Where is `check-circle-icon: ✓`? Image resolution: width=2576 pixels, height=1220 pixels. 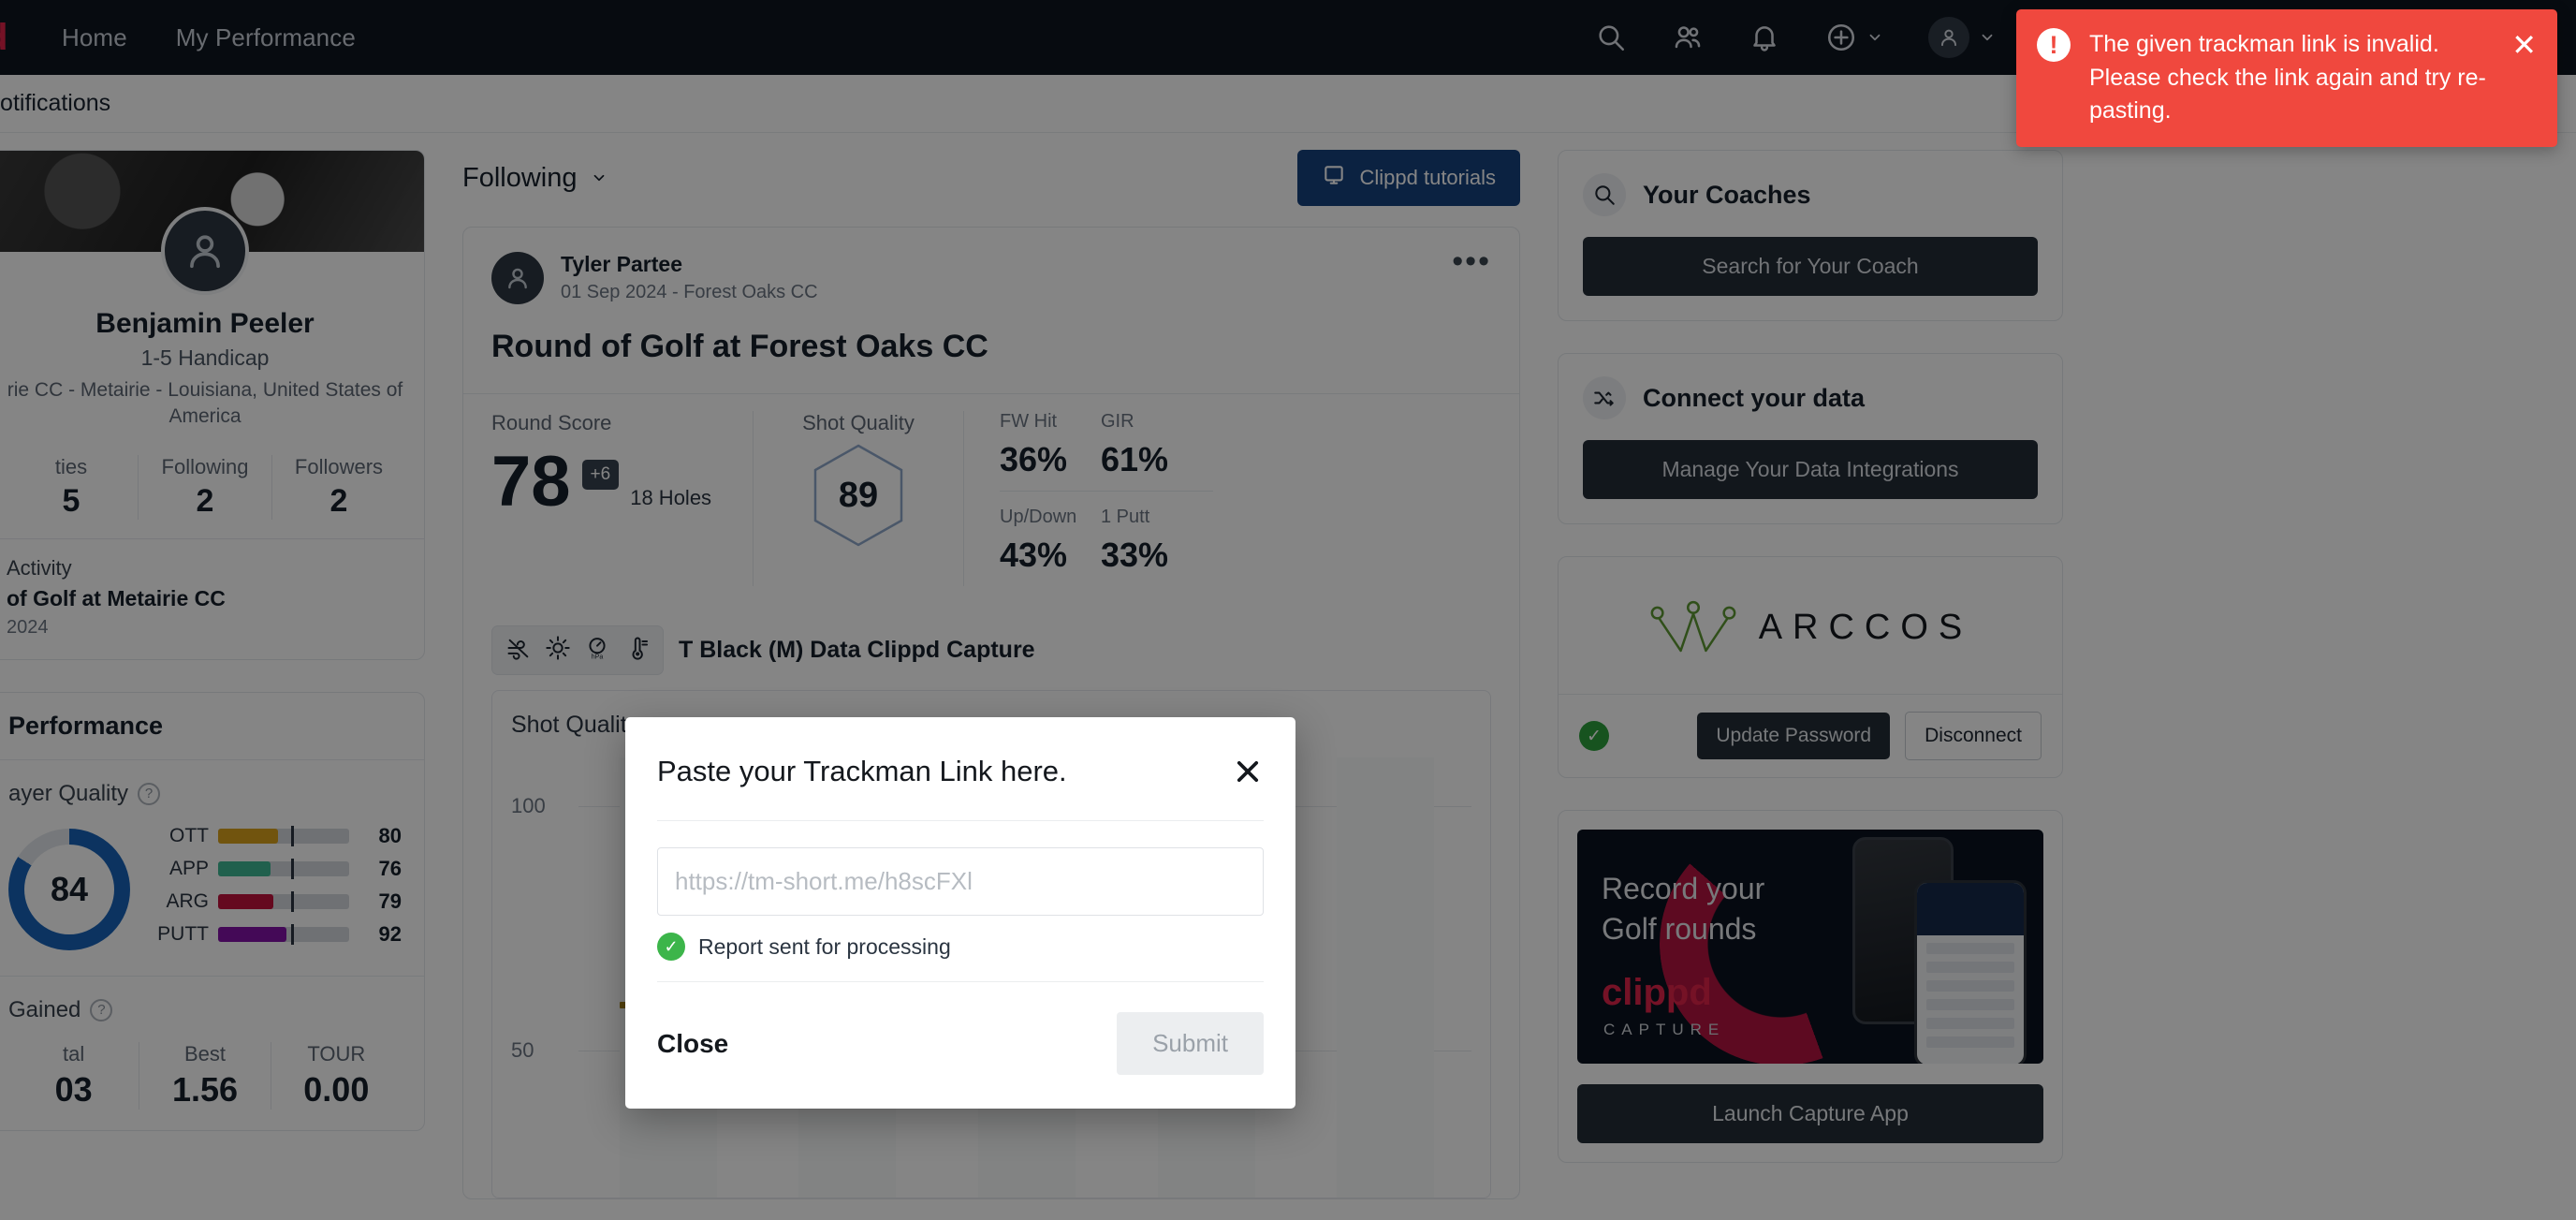 check-circle-icon: ✓ is located at coordinates (671, 947).